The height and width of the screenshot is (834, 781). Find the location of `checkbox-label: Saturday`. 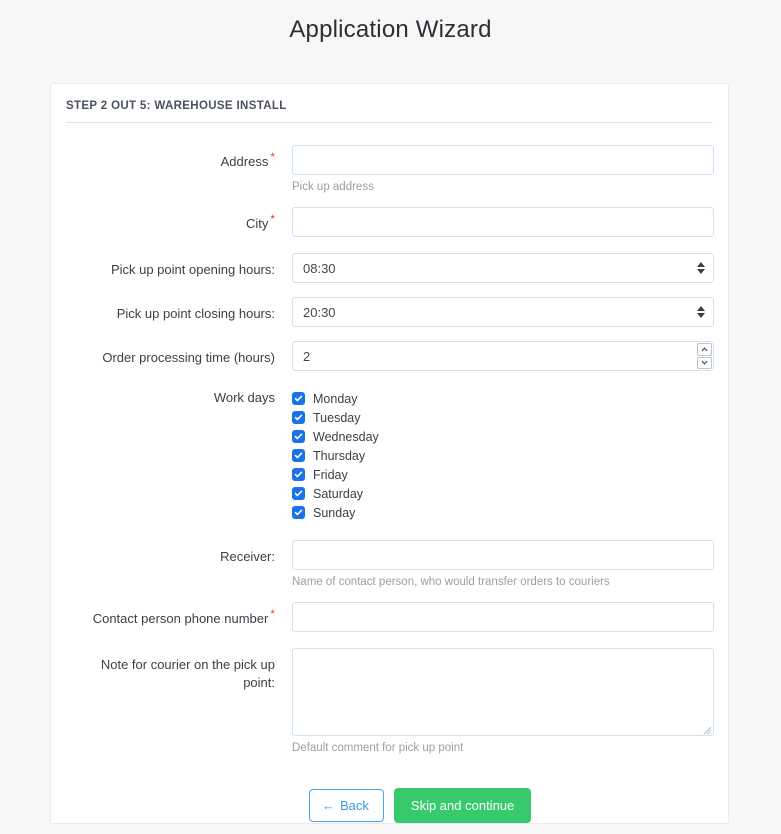

checkbox-label: Saturday is located at coordinates (338, 493).